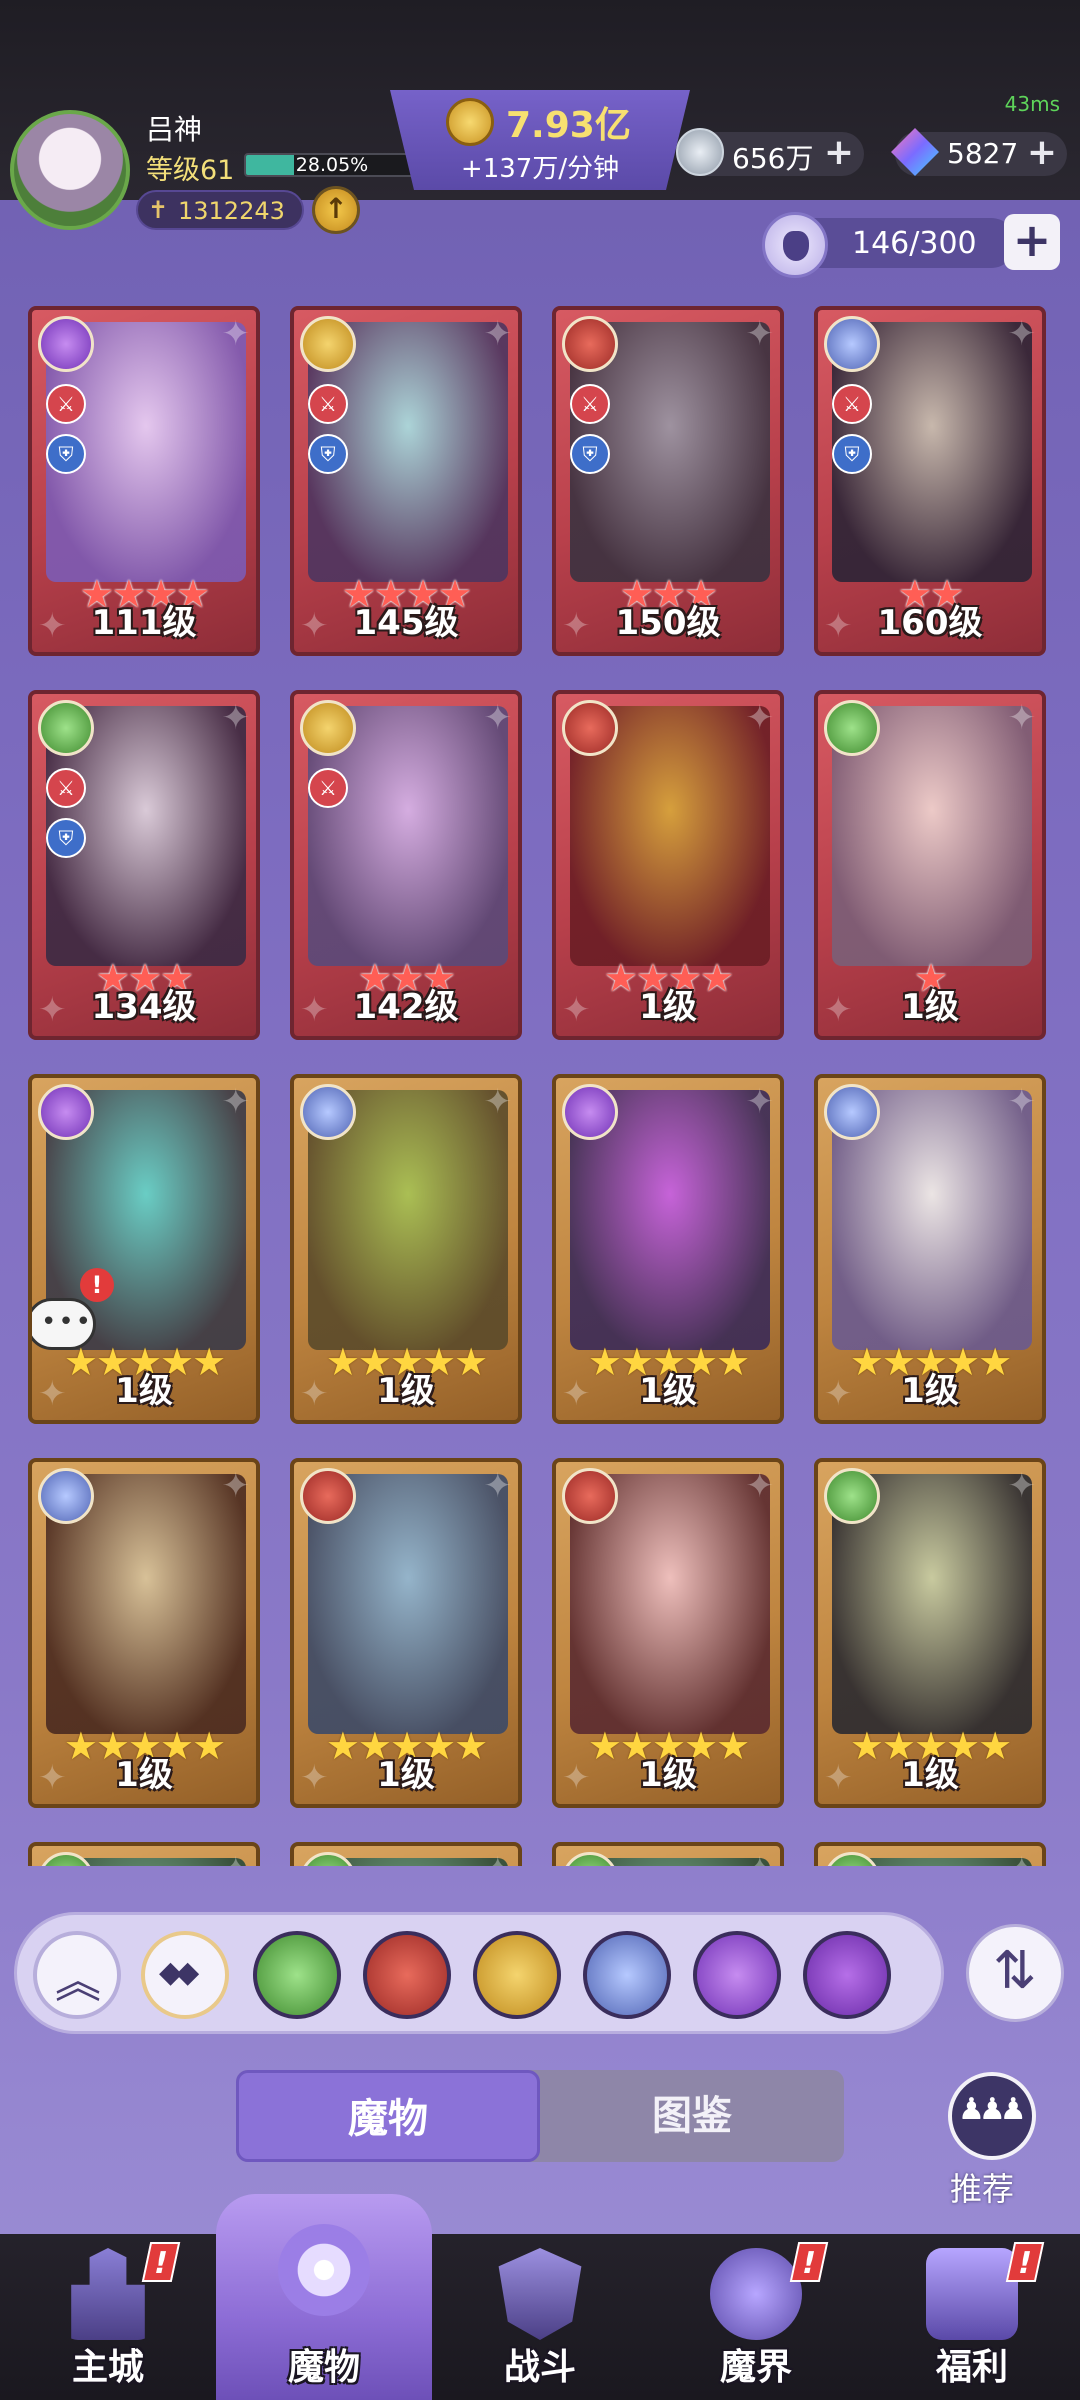 The height and width of the screenshot is (2400, 1080). Describe the element at coordinates (144, 1249) in the screenshot. I see `monster-card: ✦✦!★★★★★1级` at that location.